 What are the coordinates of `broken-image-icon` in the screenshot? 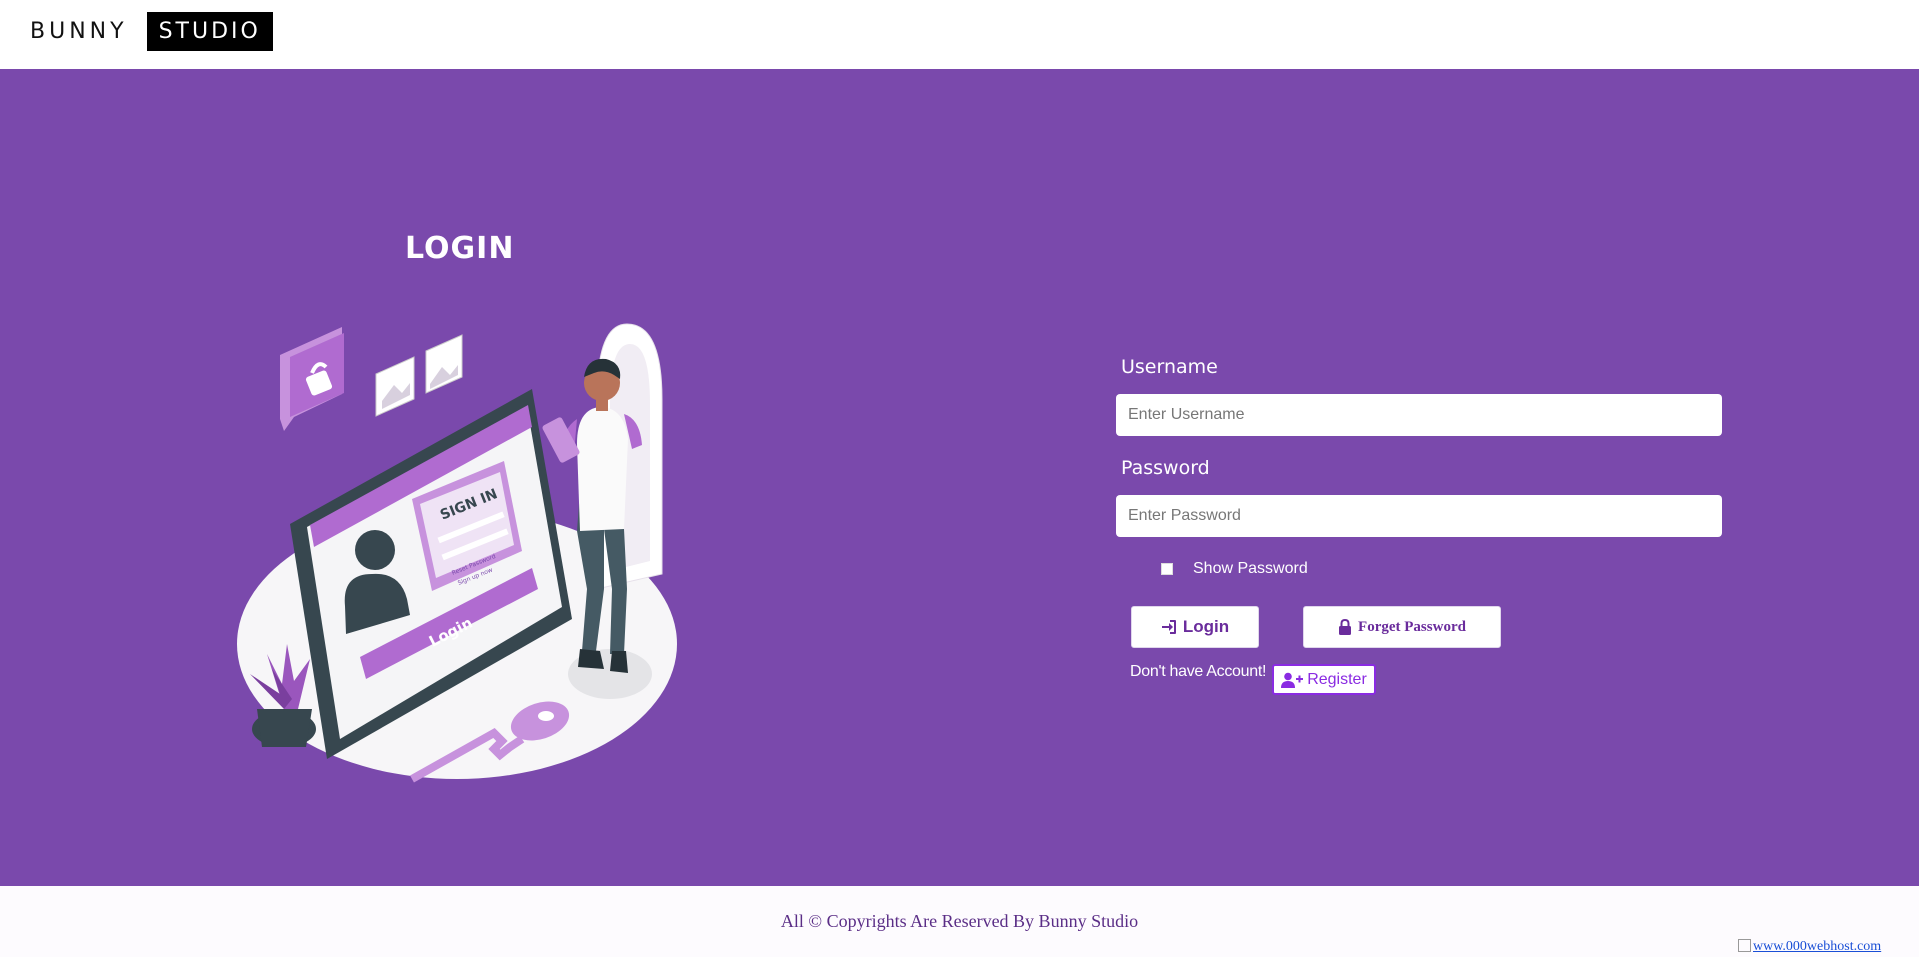 It's located at (1744, 945).